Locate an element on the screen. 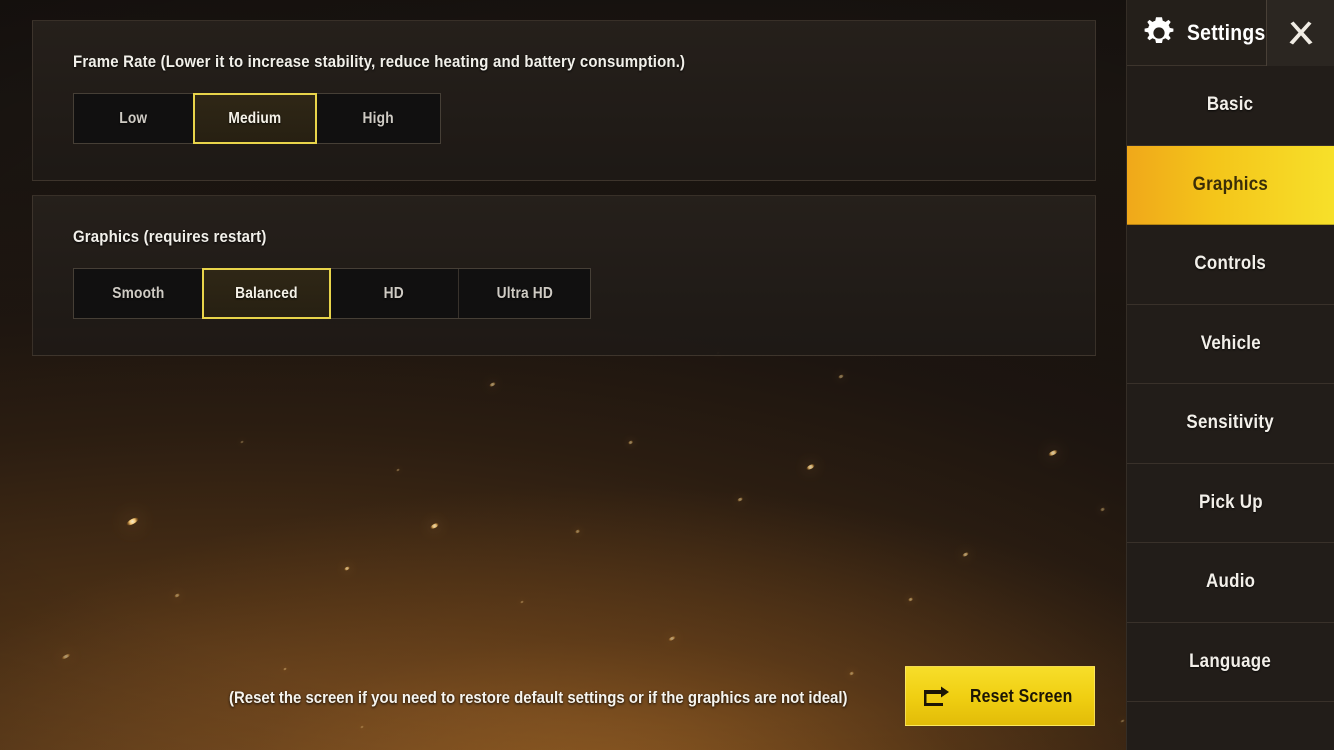 The width and height of the screenshot is (1334, 750). sidebar-item-language: Language is located at coordinates (1230, 662).